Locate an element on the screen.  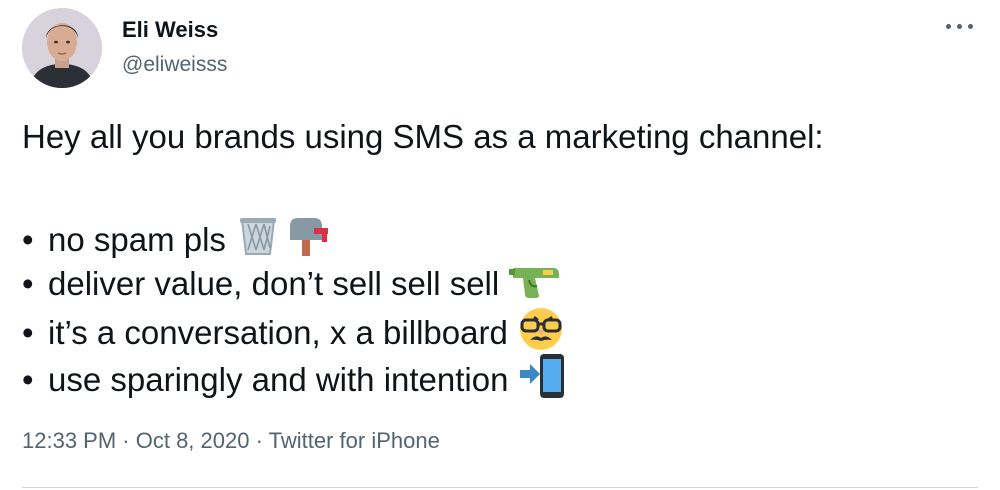
tweet-date: Oct 8, 2020 is located at coordinates (193, 440).